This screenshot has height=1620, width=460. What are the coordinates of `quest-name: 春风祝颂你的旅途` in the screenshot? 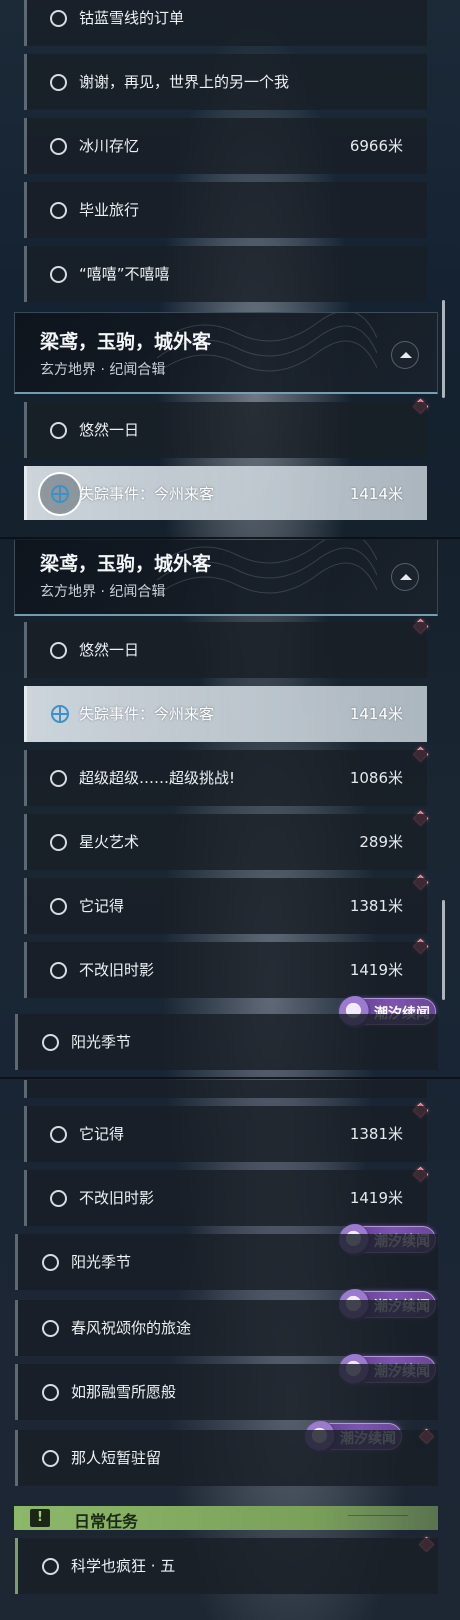 It's located at (131, 1328).